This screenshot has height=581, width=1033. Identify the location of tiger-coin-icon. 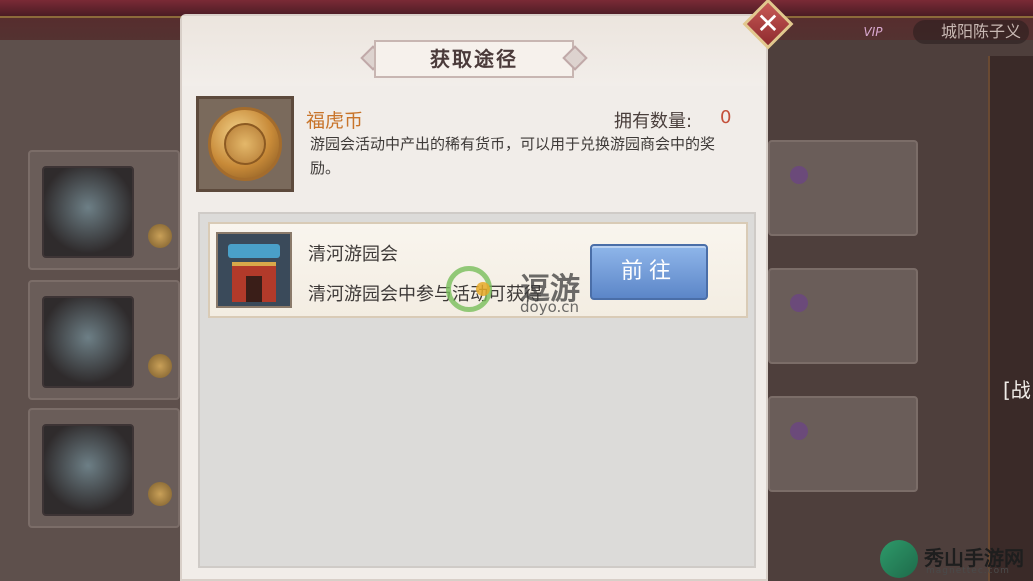
(245, 144).